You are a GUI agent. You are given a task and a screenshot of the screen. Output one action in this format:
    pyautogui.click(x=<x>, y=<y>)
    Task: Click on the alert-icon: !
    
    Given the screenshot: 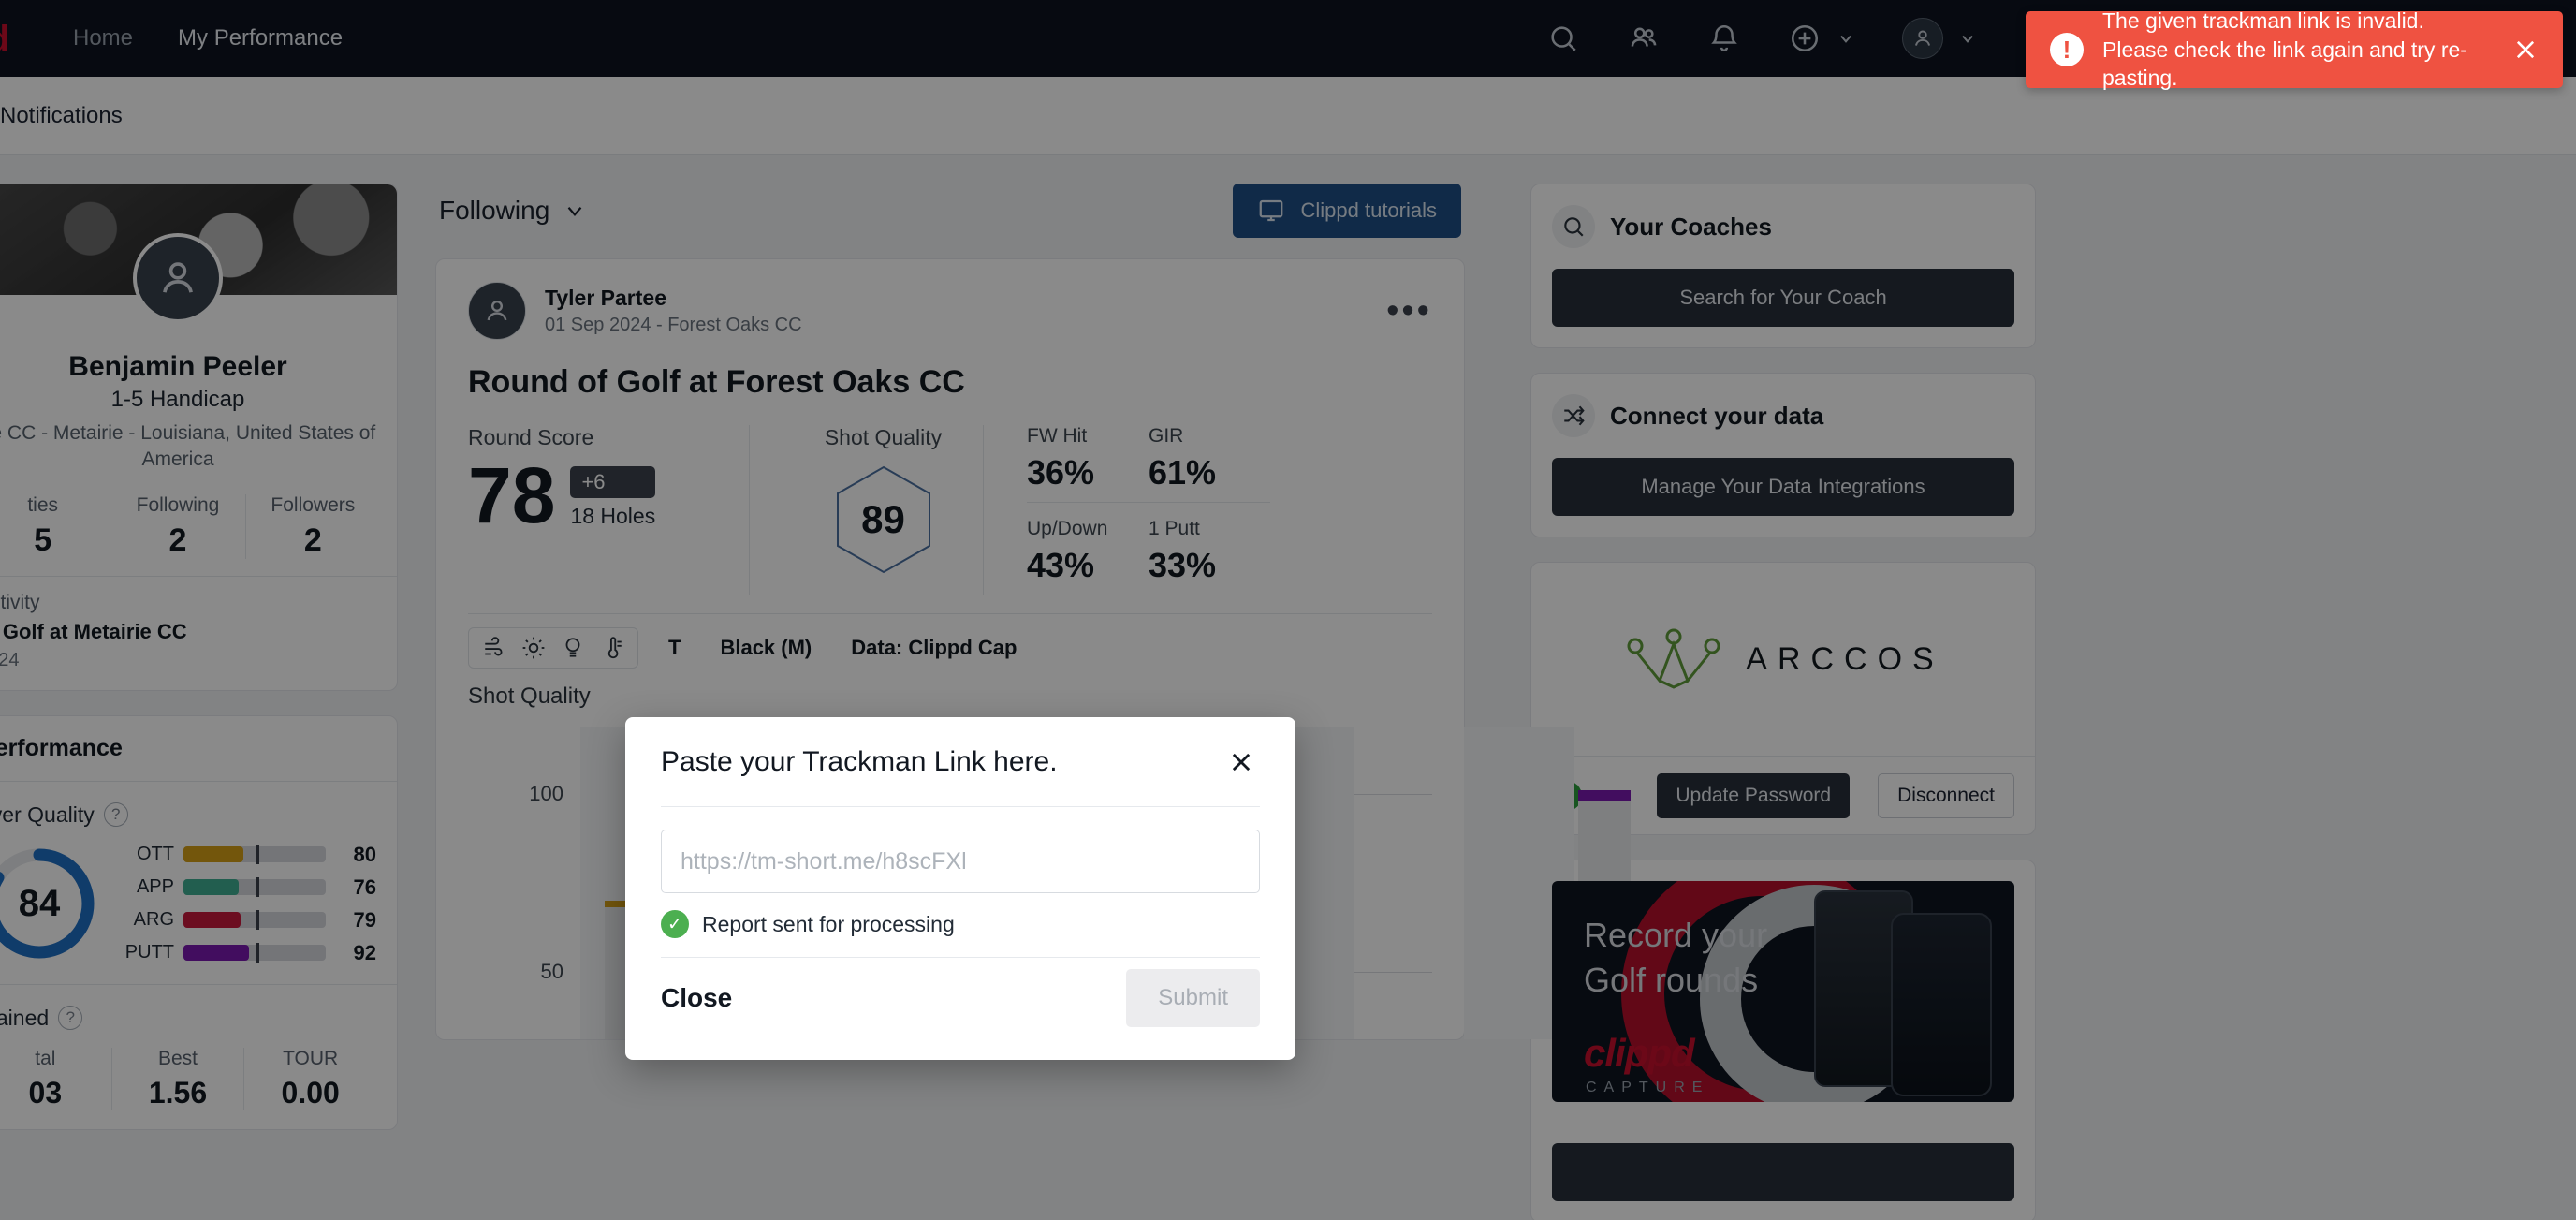 What is the action you would take?
    pyautogui.click(x=2067, y=49)
    